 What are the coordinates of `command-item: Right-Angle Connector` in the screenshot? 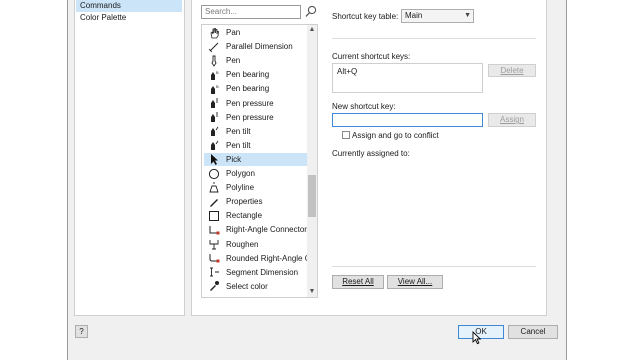 It's located at (256, 229).